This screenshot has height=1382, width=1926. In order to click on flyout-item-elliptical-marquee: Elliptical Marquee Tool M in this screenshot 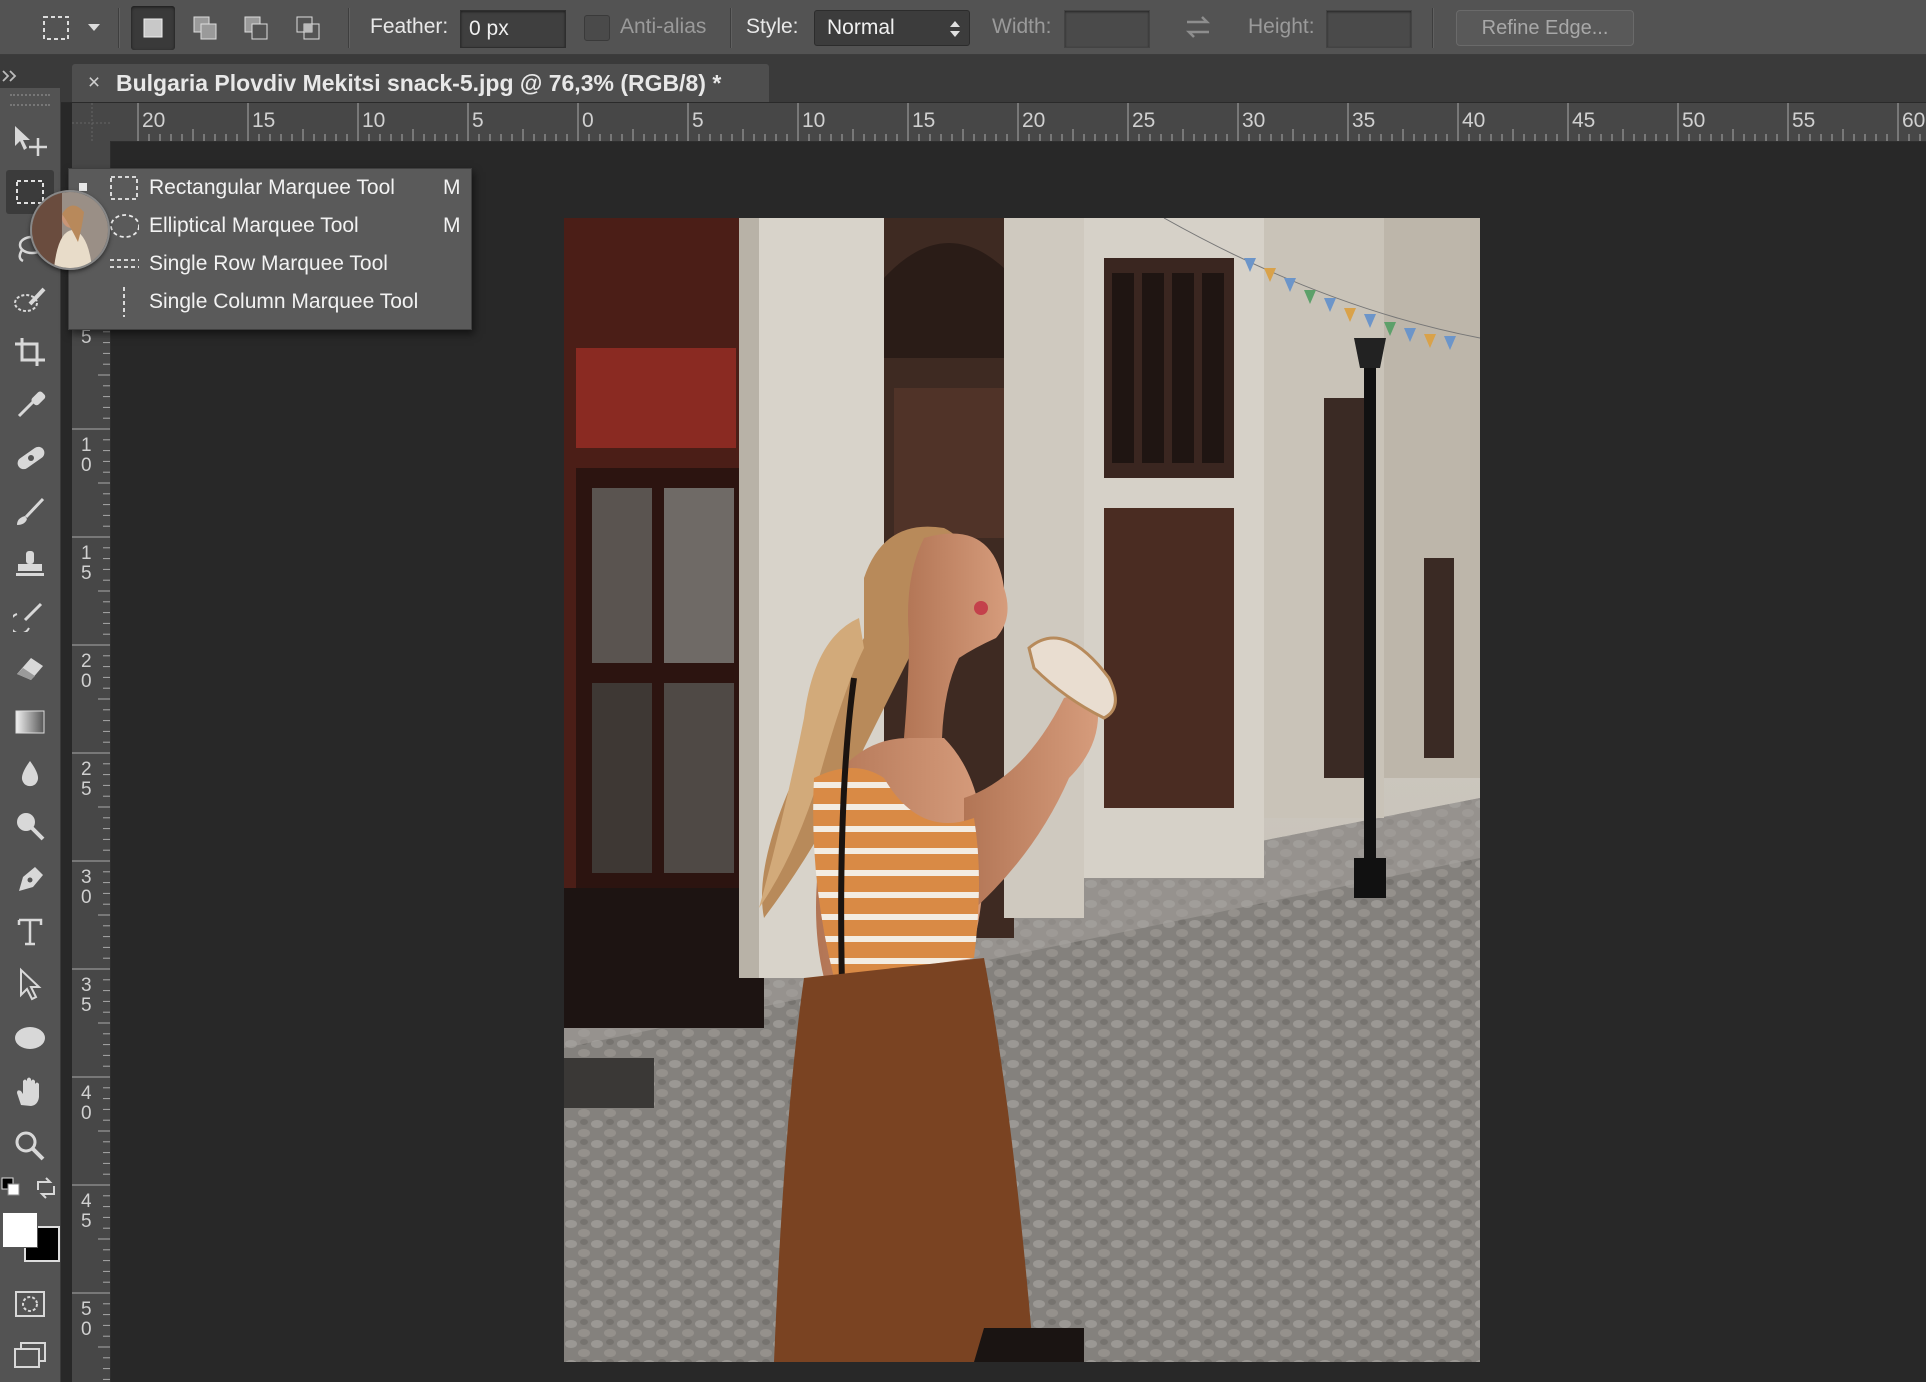, I will do `click(270, 226)`.